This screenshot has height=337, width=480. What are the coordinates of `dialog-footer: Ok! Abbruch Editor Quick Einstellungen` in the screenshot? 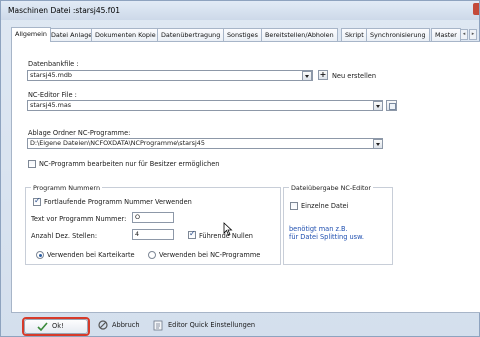 It's located at (245, 325).